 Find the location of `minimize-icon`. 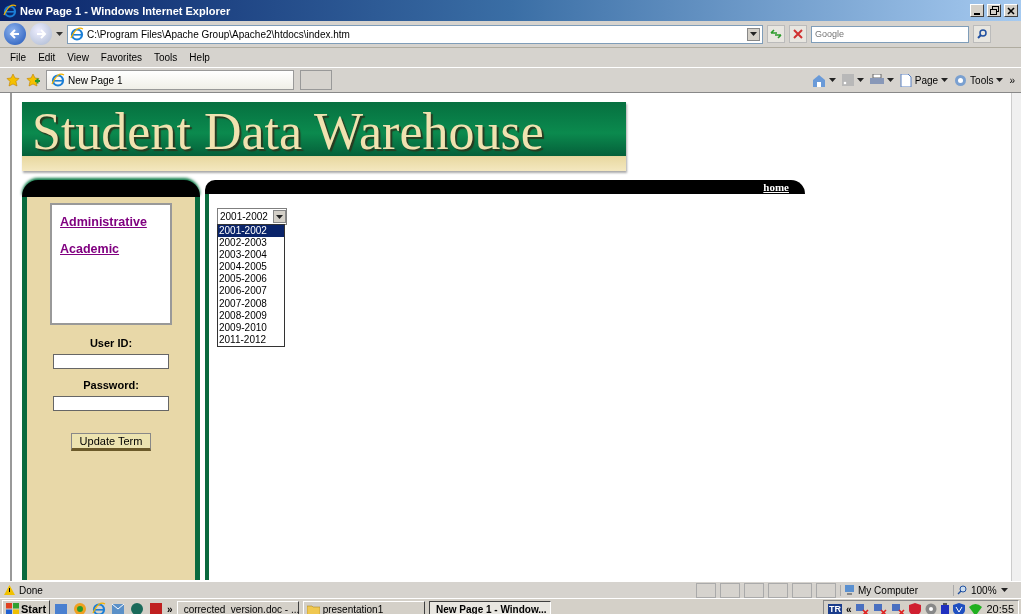

minimize-icon is located at coordinates (977, 13).